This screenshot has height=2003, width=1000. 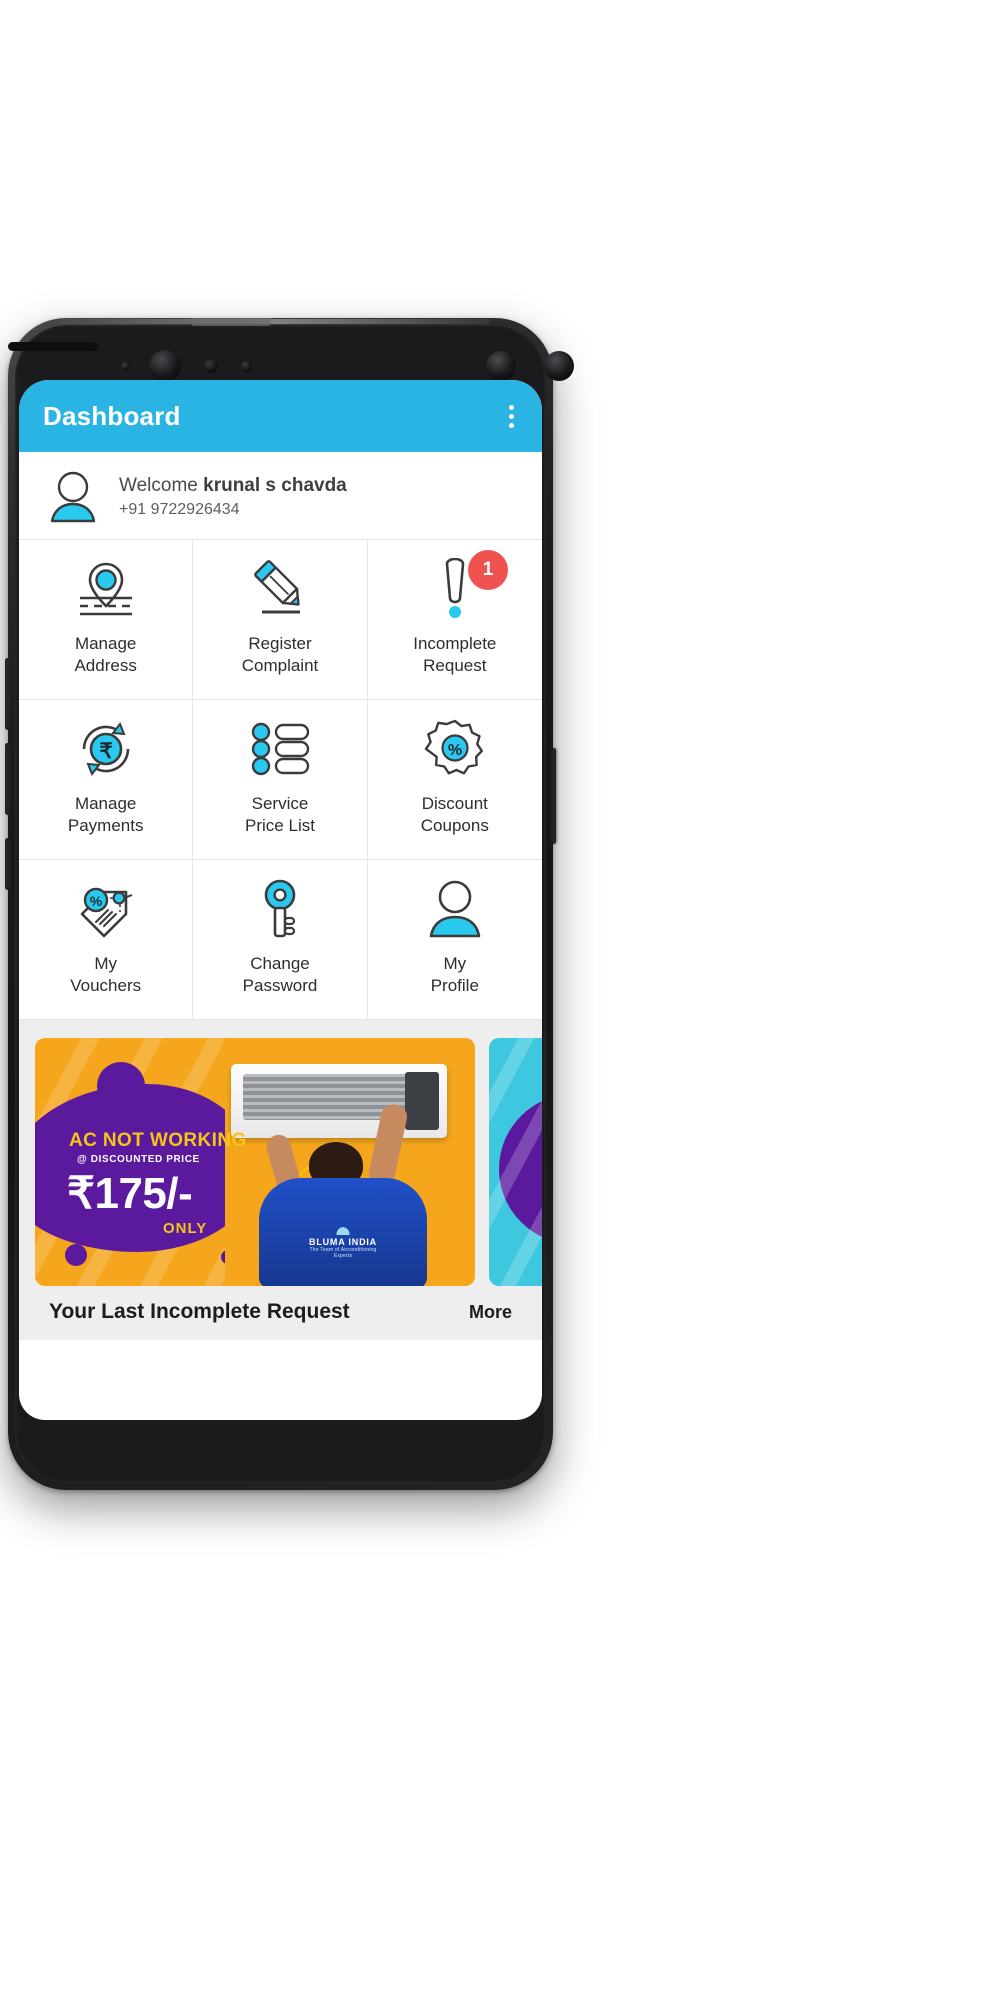 What do you see at coordinates (275, 486) in the screenshot?
I see `user-name: krunal s chavda` at bounding box center [275, 486].